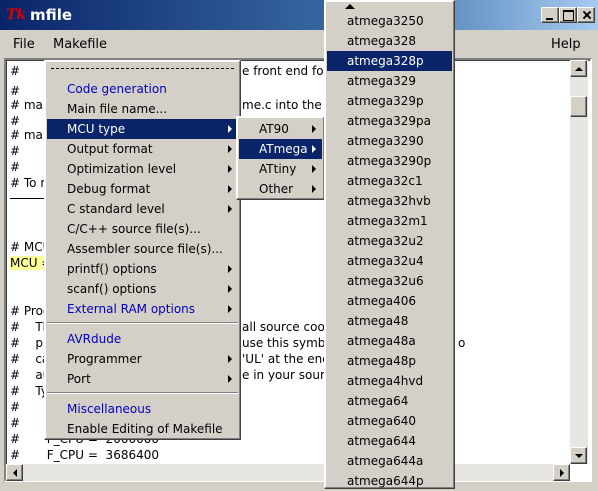  I want to click on code-fragment: e in your sourc, so click(287, 375).